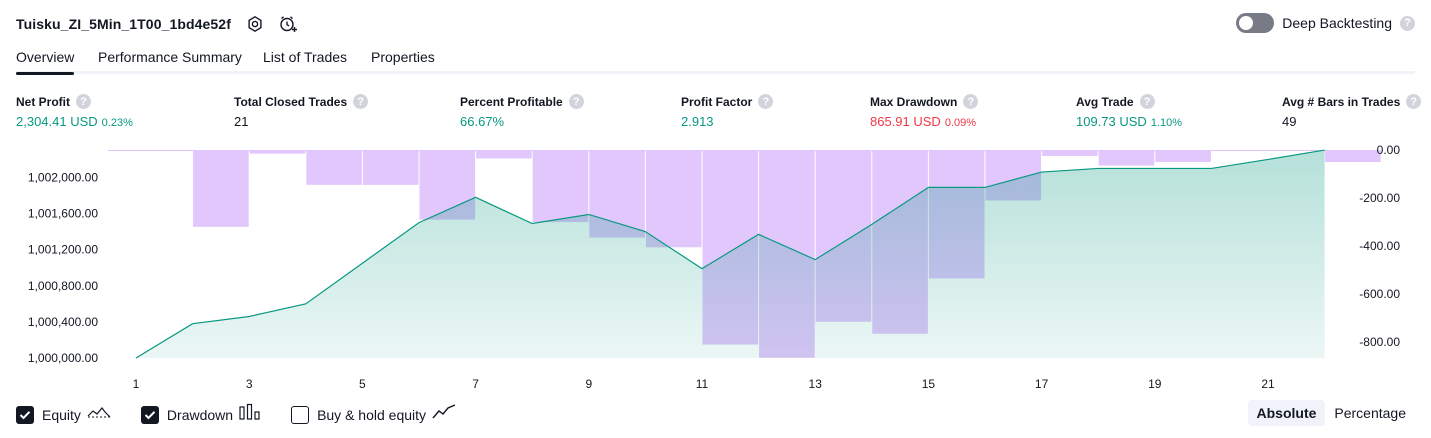  What do you see at coordinates (123, 24) in the screenshot?
I see `strategy-name: Tuisku_ZI_5Min_1T00_1bd4e52f` at bounding box center [123, 24].